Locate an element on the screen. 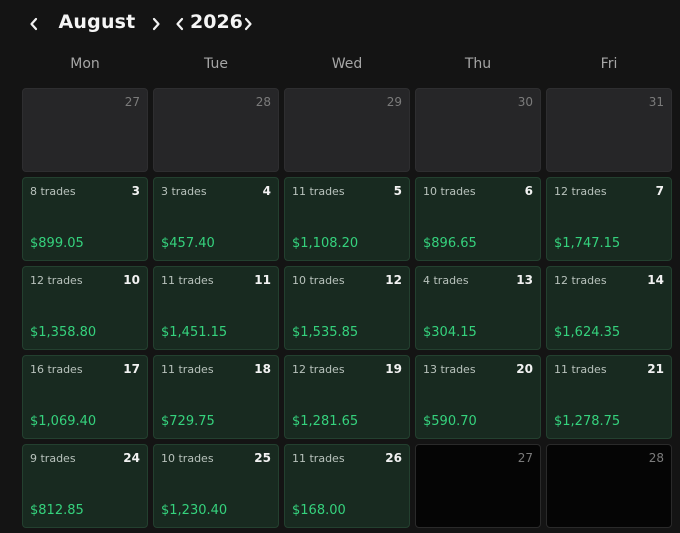 The image size is (680, 533). next-month-button is located at coordinates (156, 24).